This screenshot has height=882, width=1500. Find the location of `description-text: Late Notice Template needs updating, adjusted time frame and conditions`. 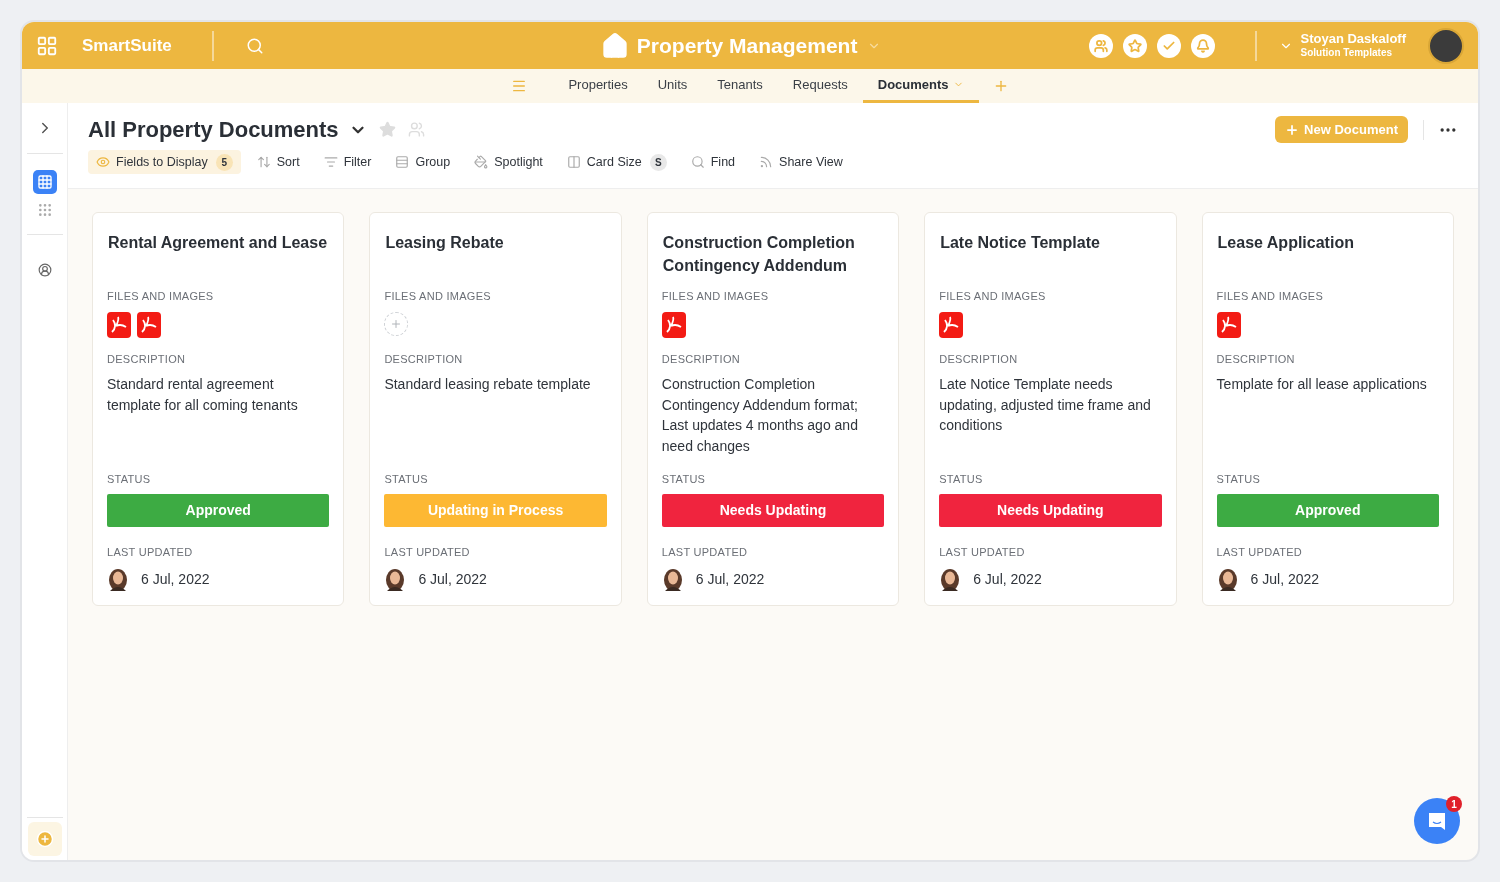

description-text: Late Notice Template needs updating, adjusted time frame and conditions is located at coordinates (1045, 405).